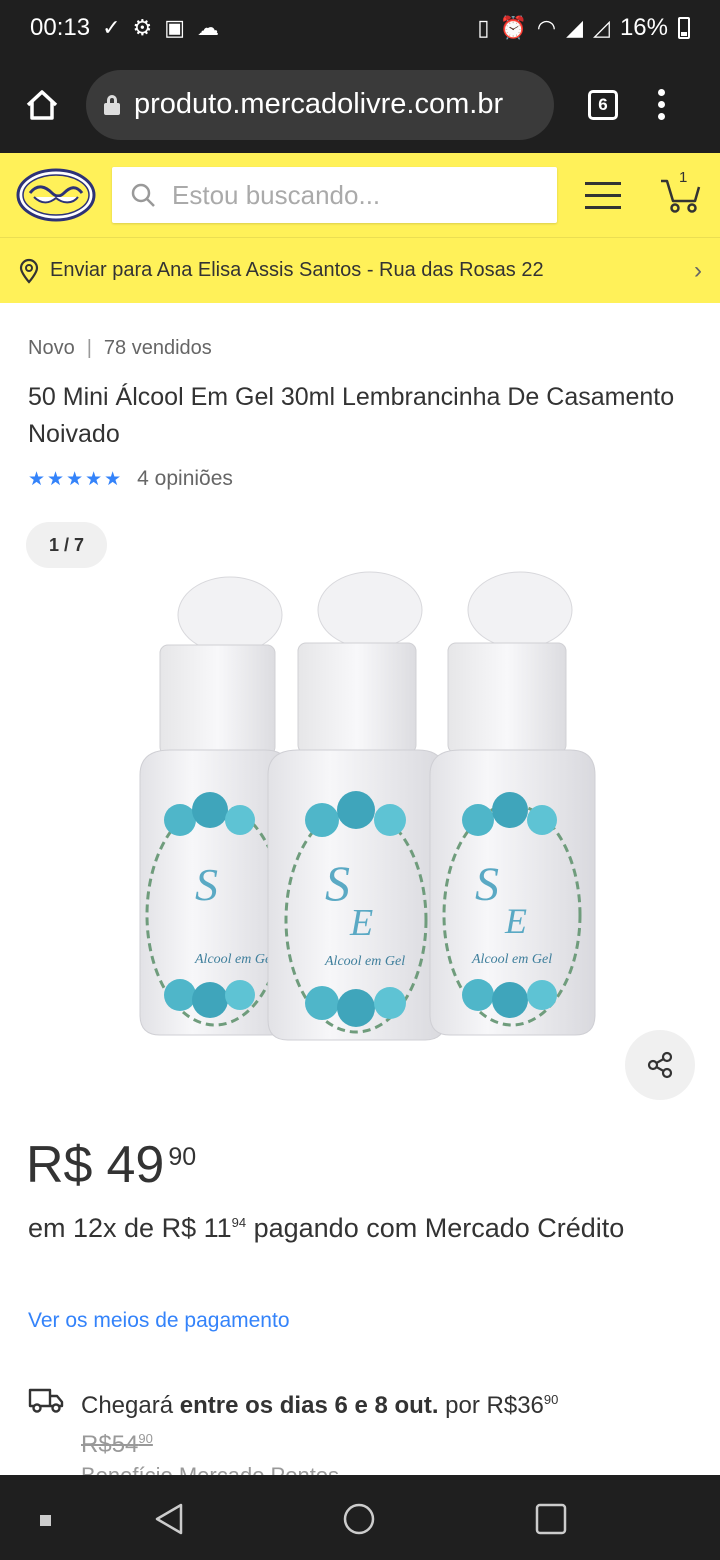 Image resolution: width=720 pixels, height=1560 pixels. I want to click on lock-icon, so click(112, 104).